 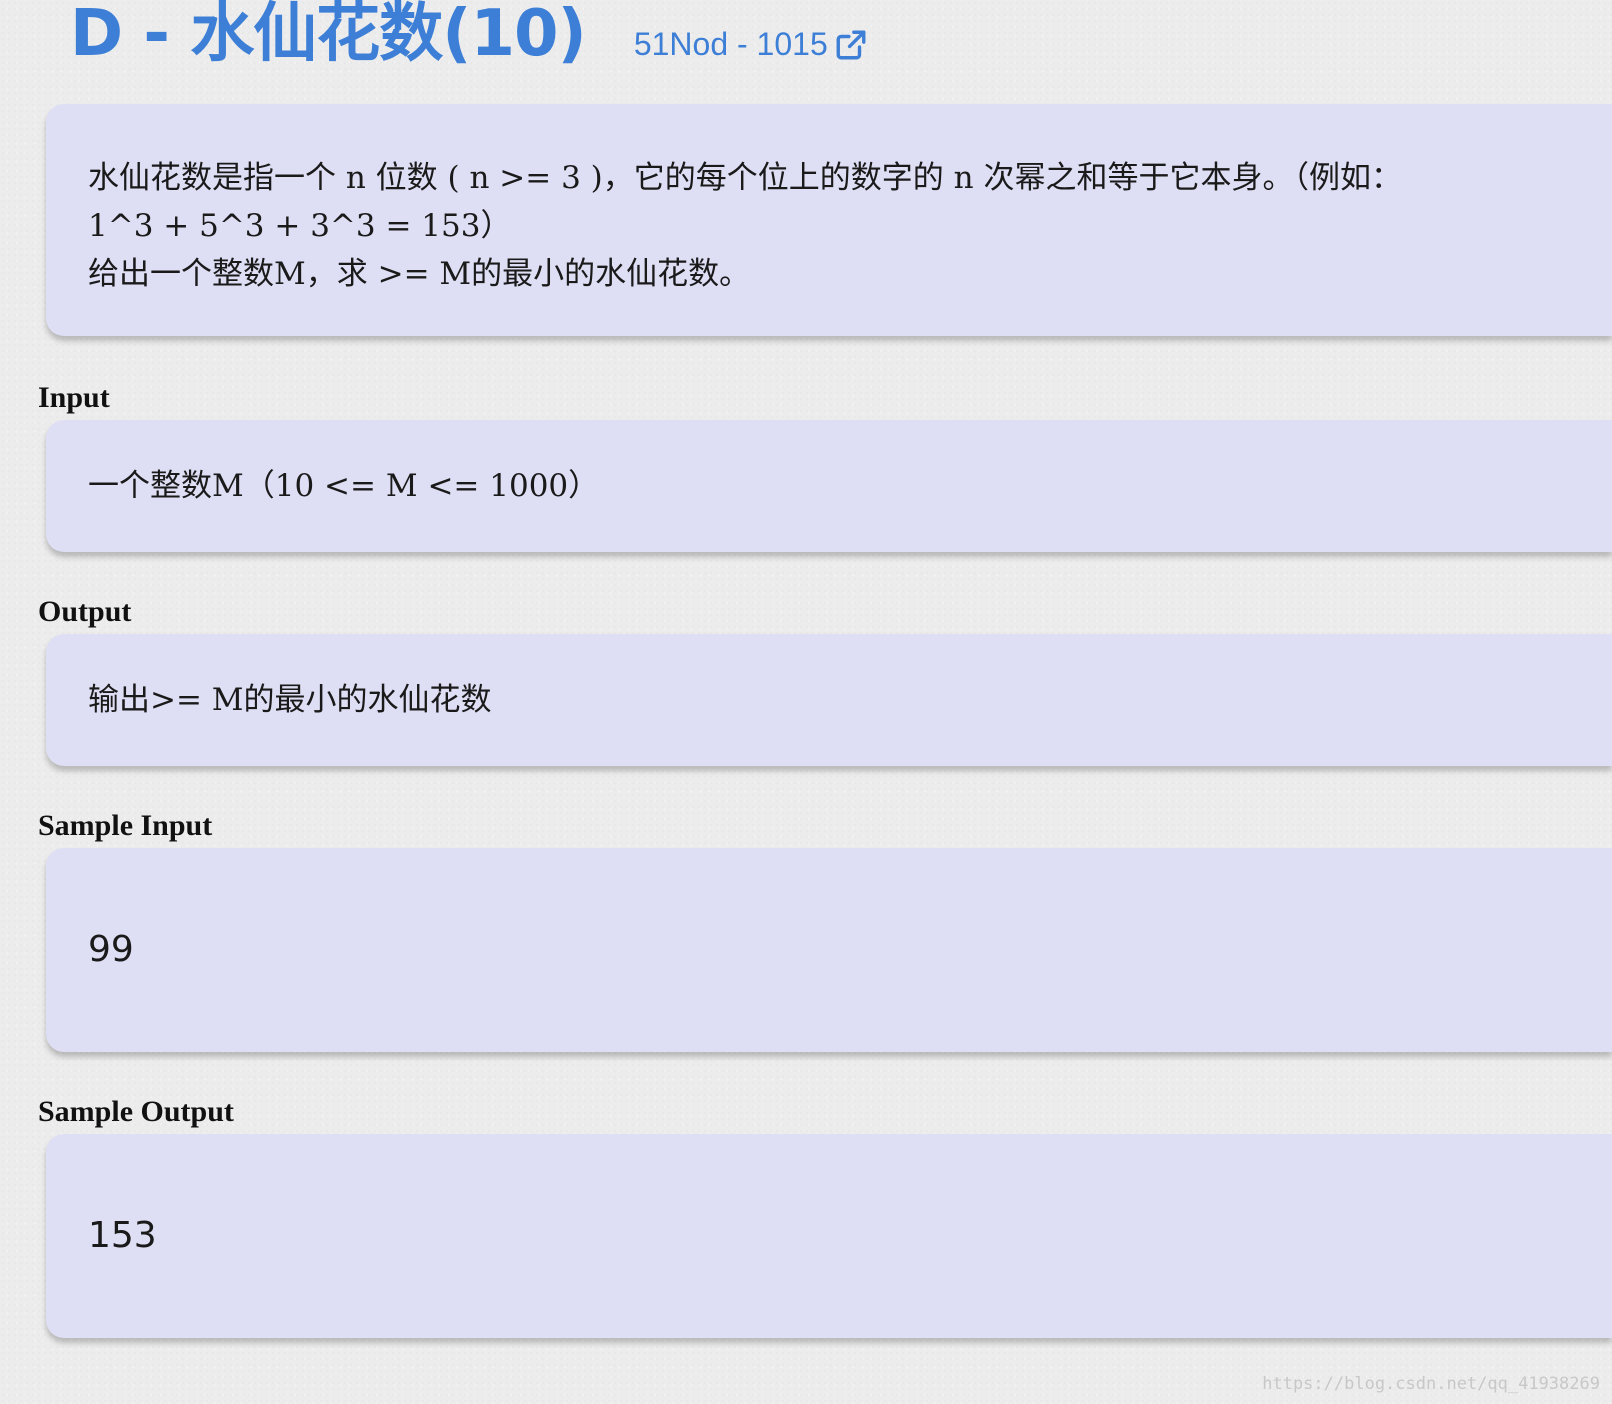 I want to click on problem-title: D - 水仙花数(10), so click(x=328, y=35).